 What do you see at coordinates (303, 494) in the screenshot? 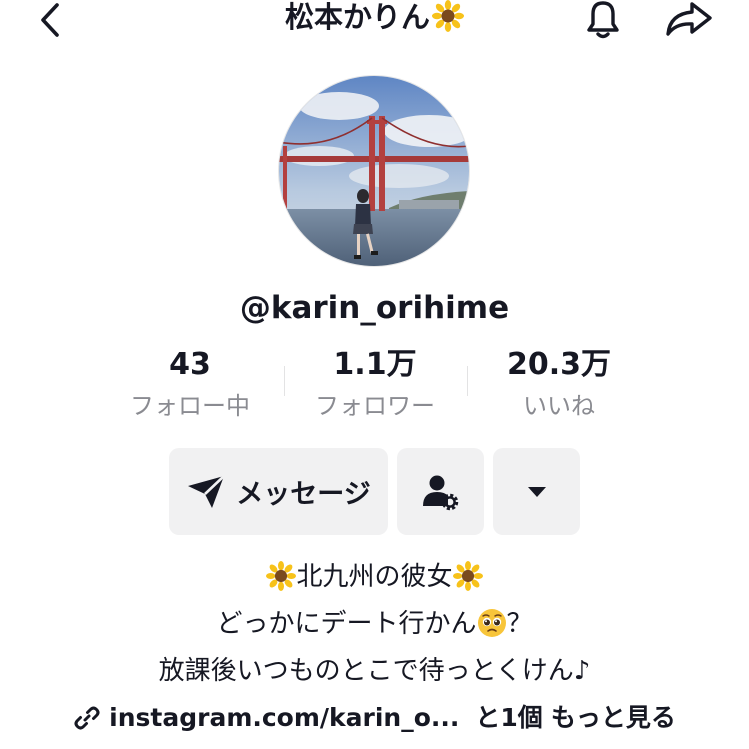
I see `message-label: メッセージ` at bounding box center [303, 494].